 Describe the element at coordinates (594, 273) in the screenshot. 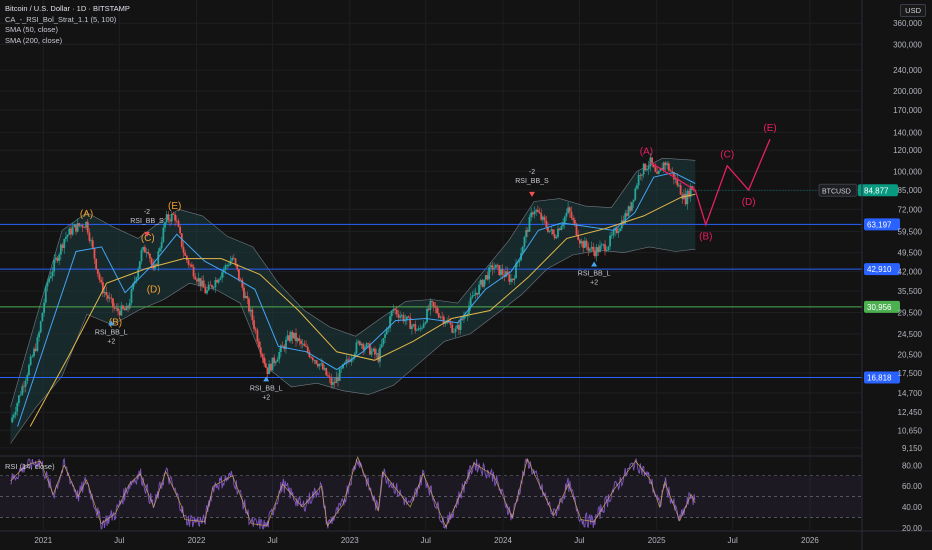

I see `signal-label: RSI_BB_L` at that location.